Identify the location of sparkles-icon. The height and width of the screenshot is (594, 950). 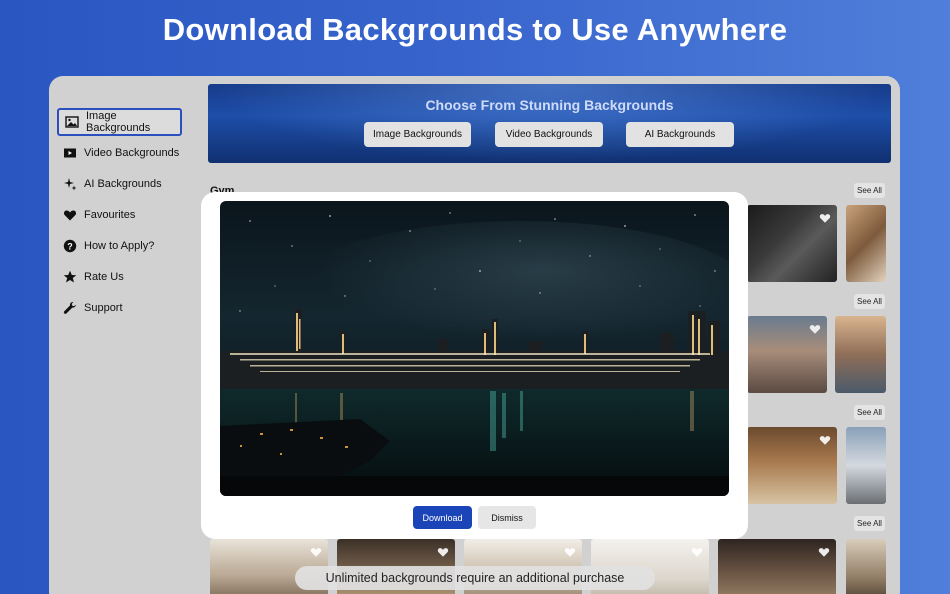
(70, 184).